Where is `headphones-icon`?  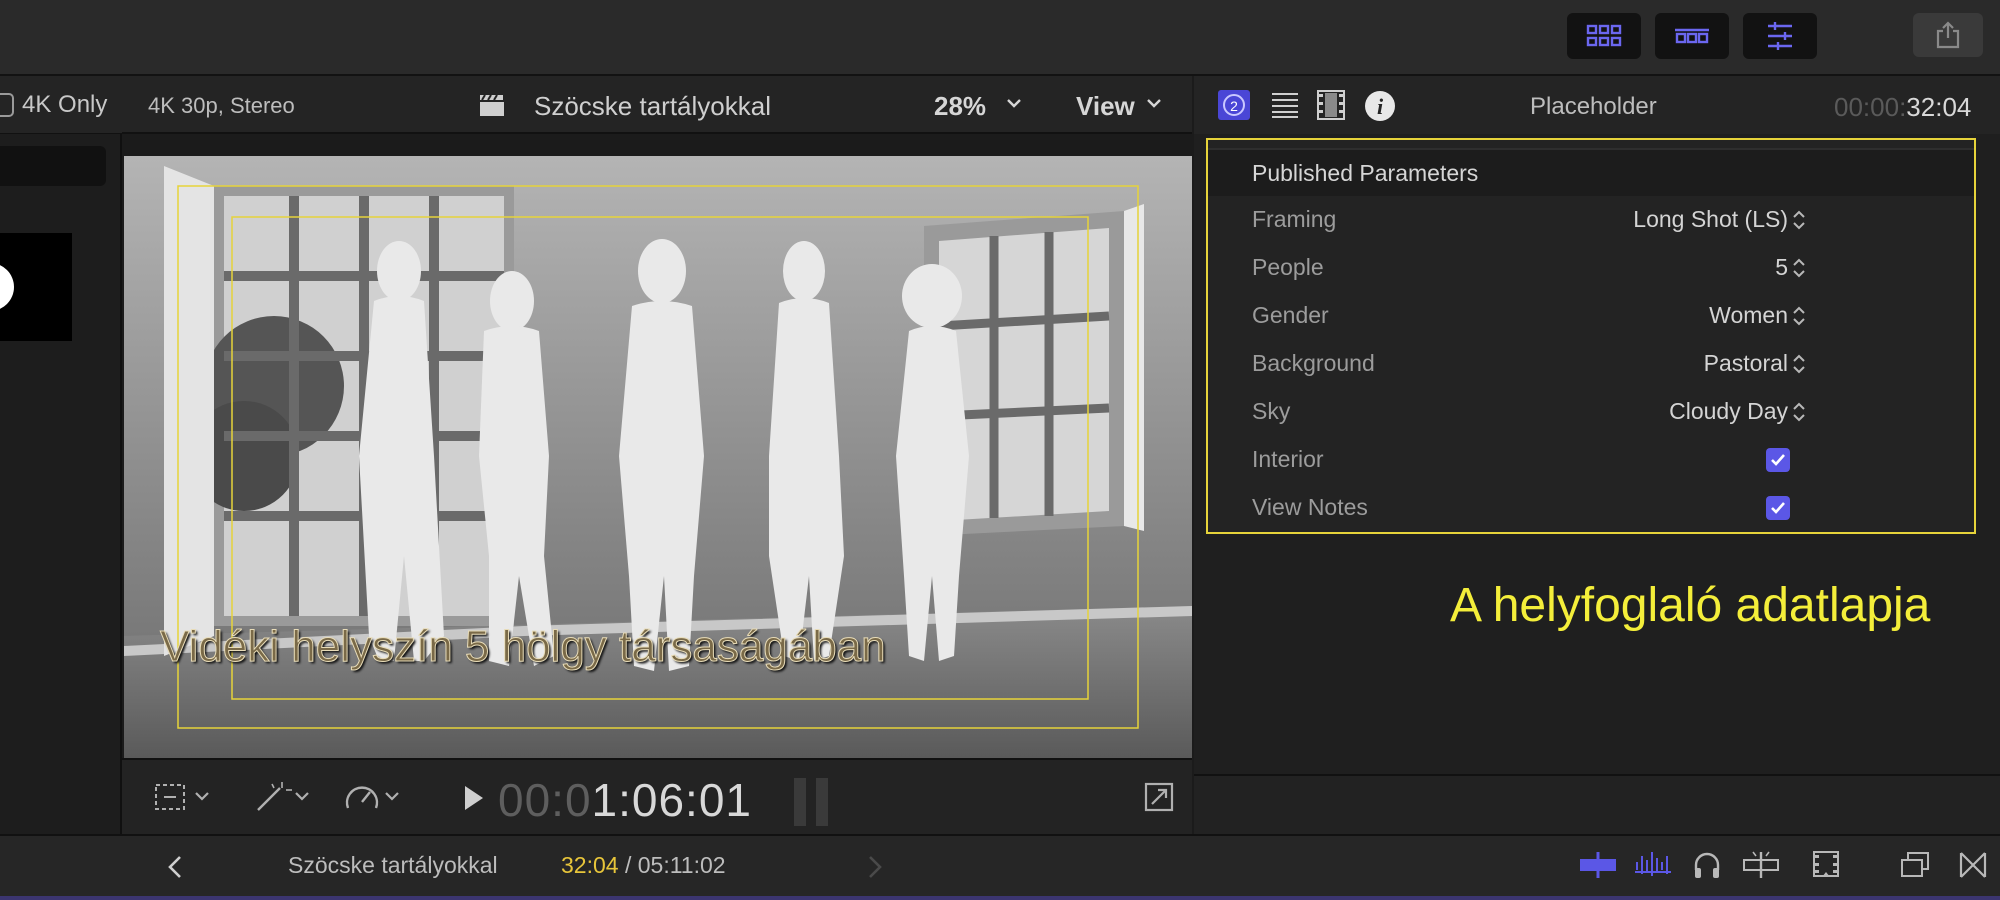
headphones-icon is located at coordinates (1707, 865).